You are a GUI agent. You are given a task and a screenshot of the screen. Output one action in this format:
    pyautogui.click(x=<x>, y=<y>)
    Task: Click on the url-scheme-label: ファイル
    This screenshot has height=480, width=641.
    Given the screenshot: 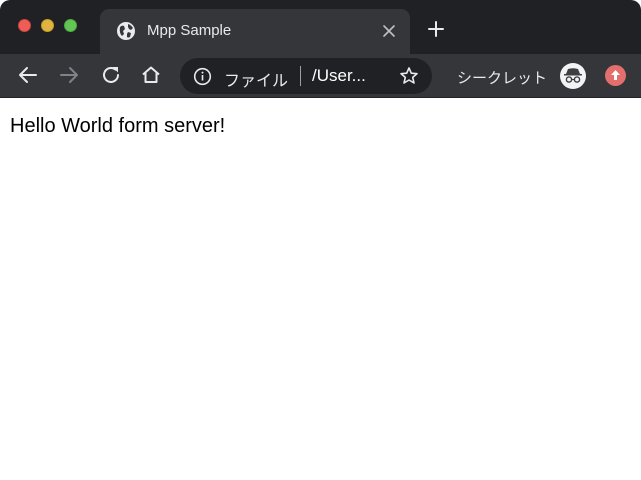 What is the action you would take?
    pyautogui.click(x=256, y=81)
    